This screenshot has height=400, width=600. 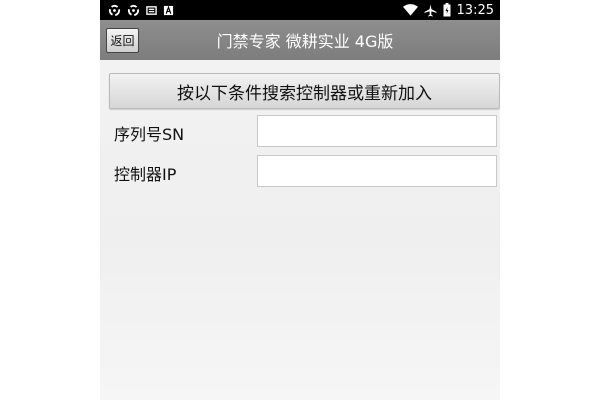 What do you see at coordinates (430, 10) in the screenshot?
I see `airplane-icon` at bounding box center [430, 10].